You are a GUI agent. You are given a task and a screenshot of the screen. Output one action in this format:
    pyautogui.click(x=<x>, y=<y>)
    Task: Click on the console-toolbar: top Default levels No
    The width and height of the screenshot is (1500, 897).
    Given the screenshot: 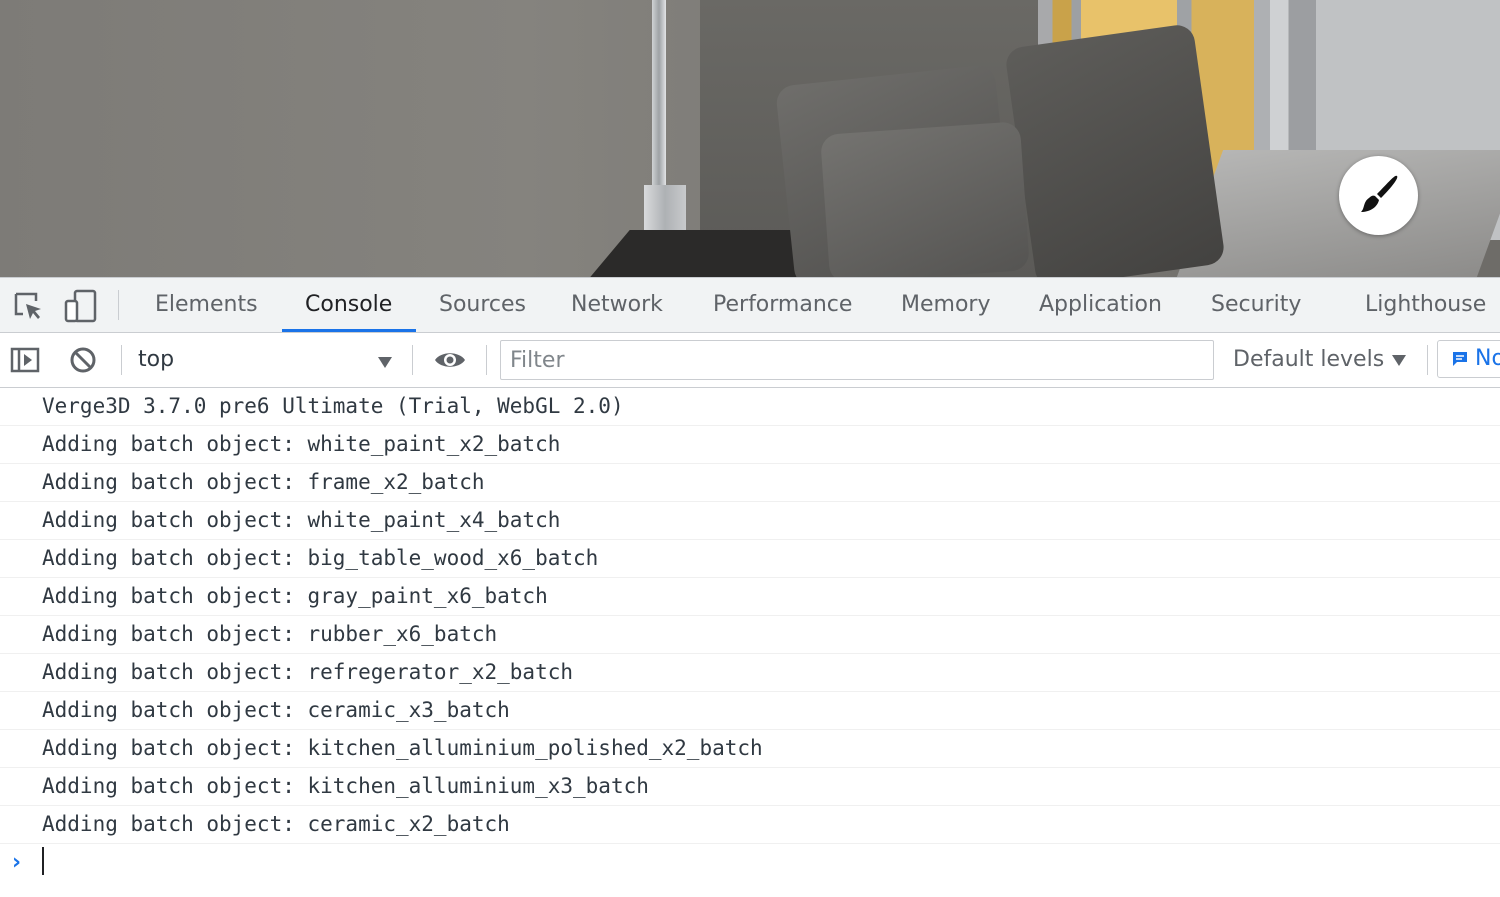 What is the action you would take?
    pyautogui.click(x=750, y=360)
    